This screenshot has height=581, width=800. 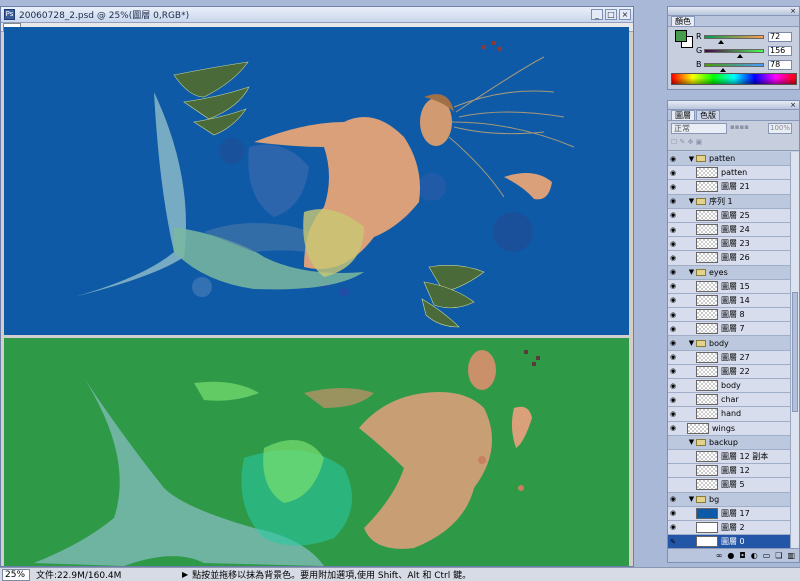 I want to click on red-slider, so click(x=734, y=39).